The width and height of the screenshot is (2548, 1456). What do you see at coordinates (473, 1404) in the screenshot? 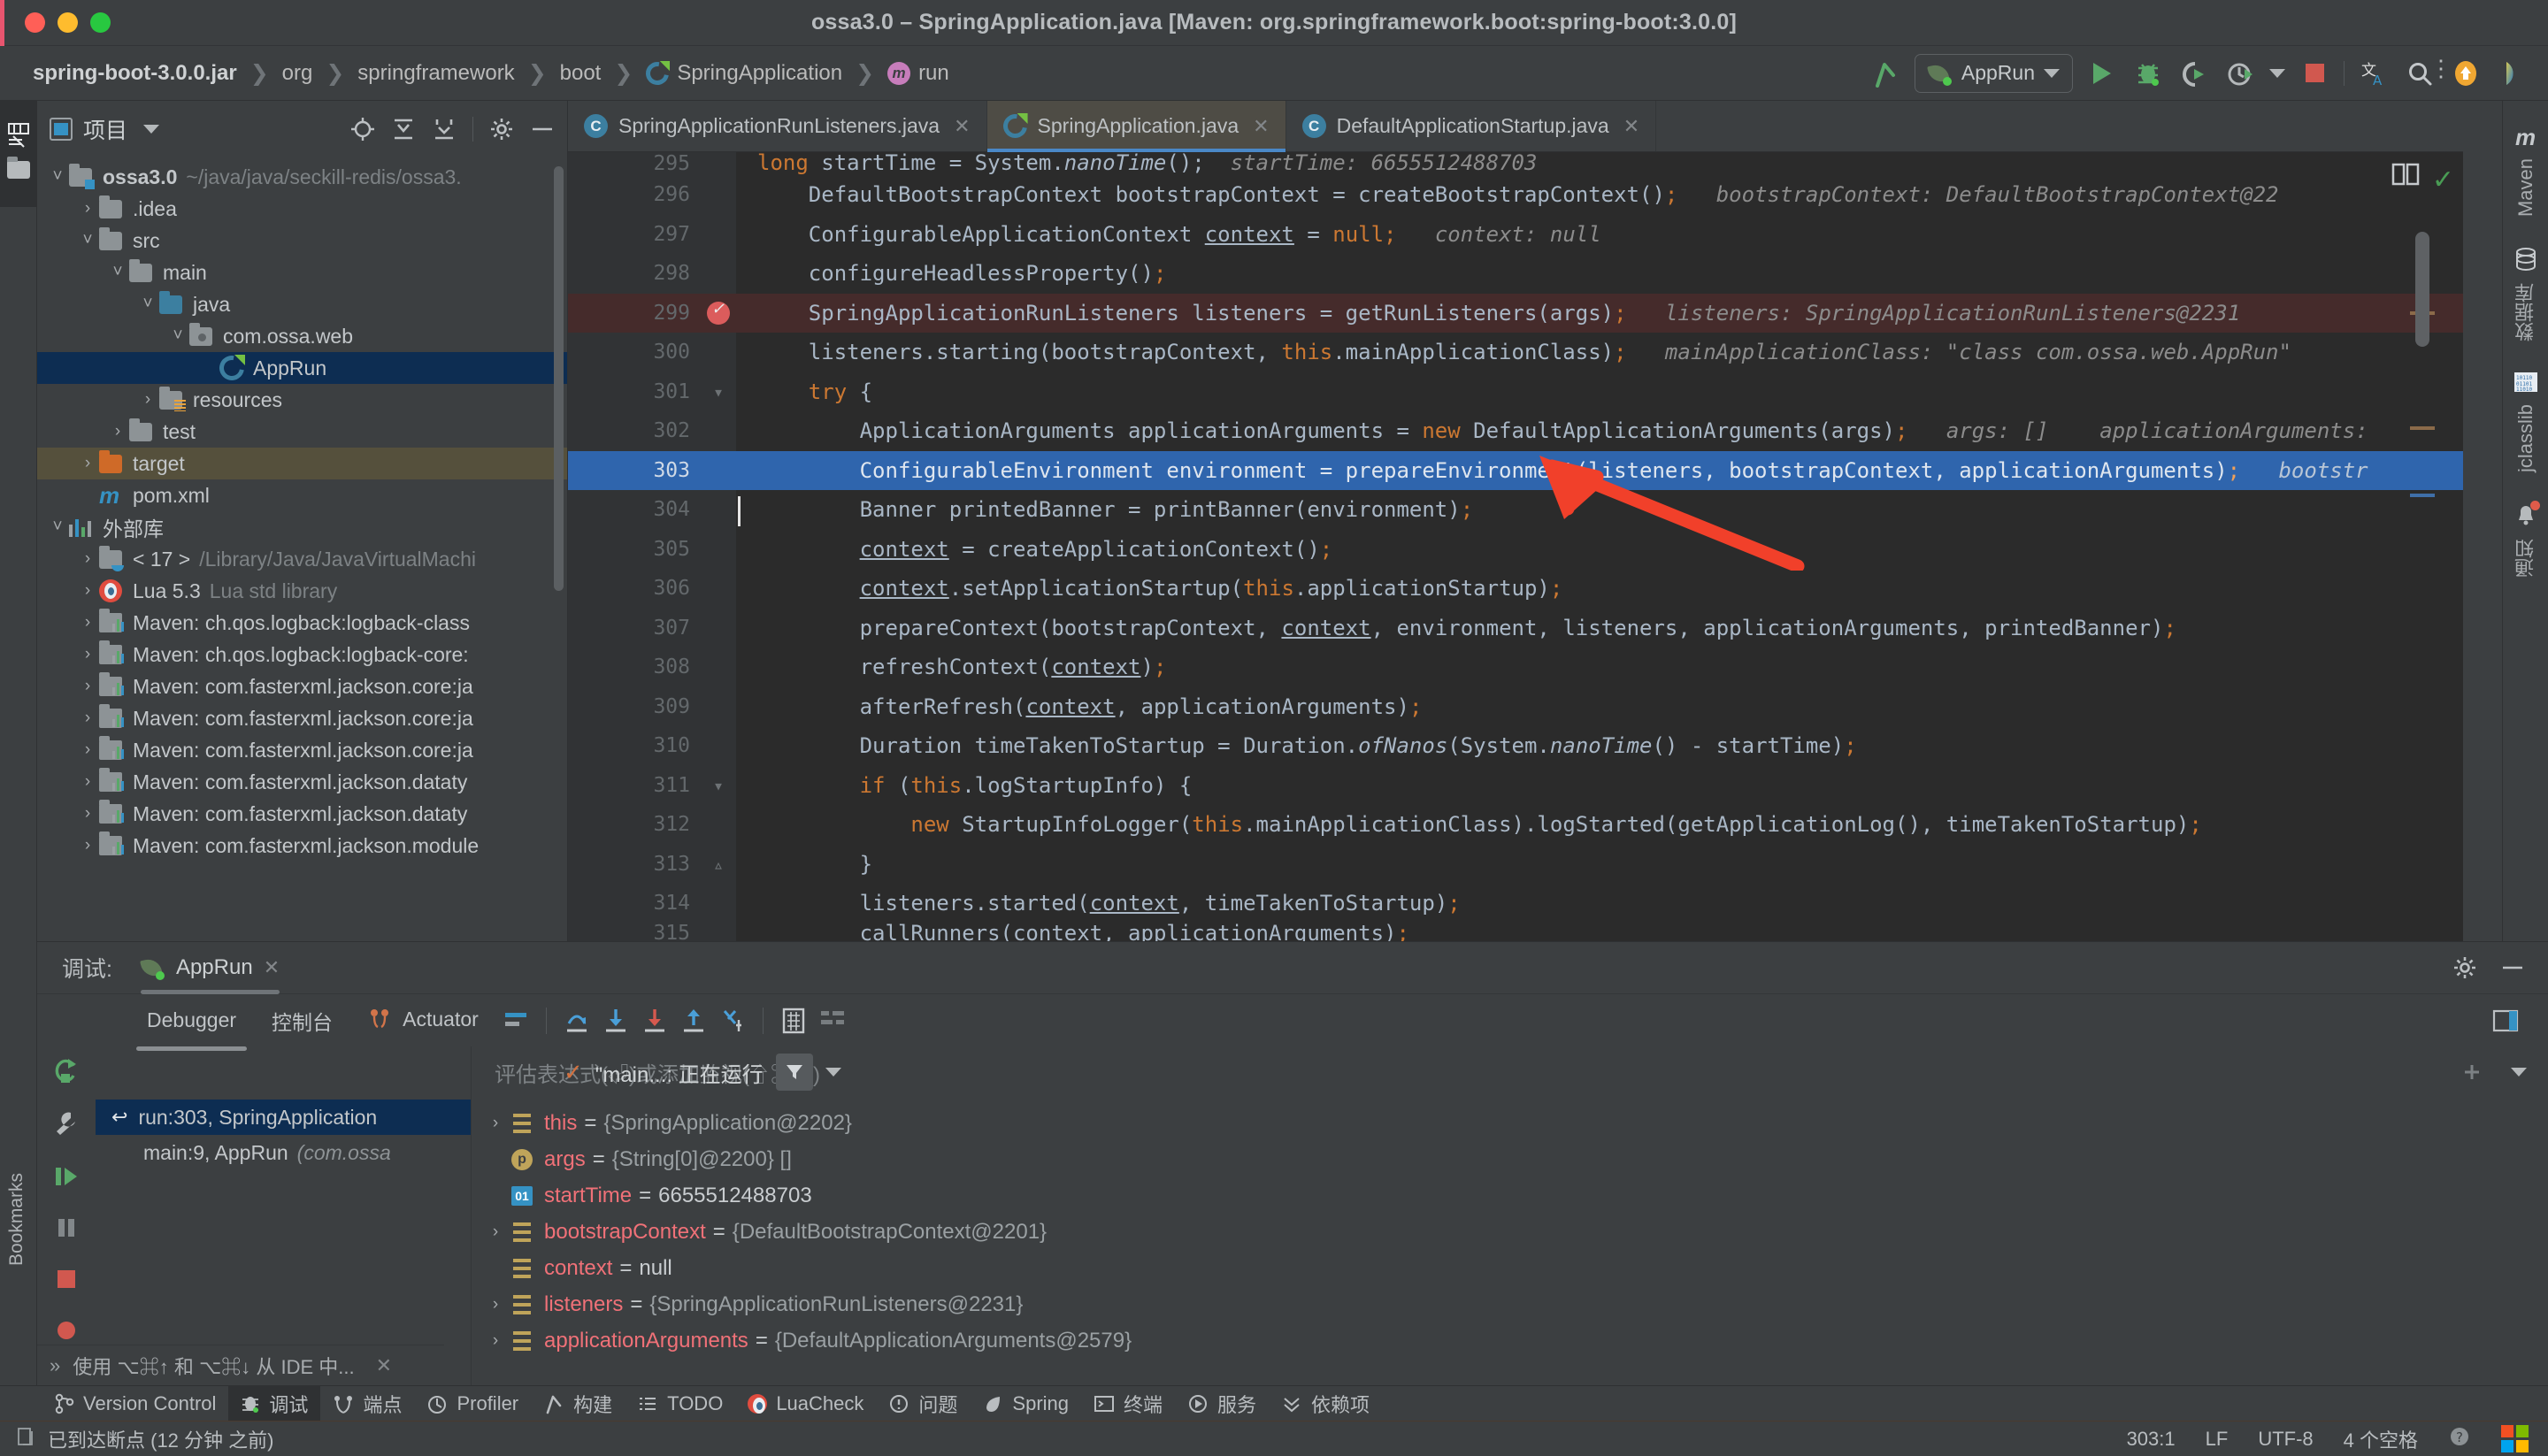
I see `bottom-bar-profiler: Profiler` at bounding box center [473, 1404].